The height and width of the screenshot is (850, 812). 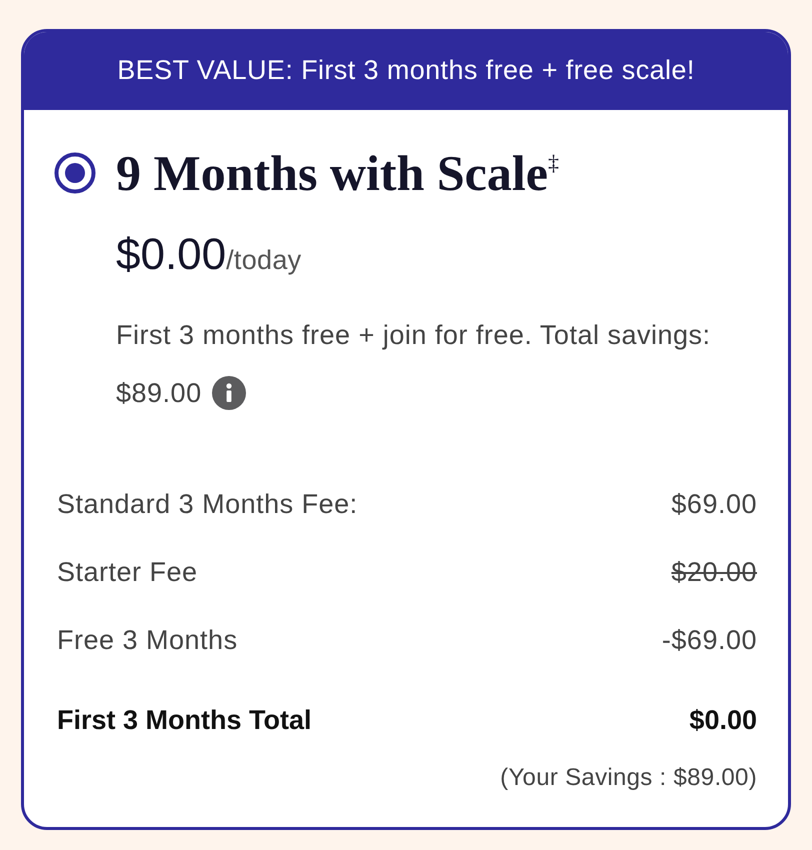 What do you see at coordinates (75, 173) in the screenshot?
I see `radio-button` at bounding box center [75, 173].